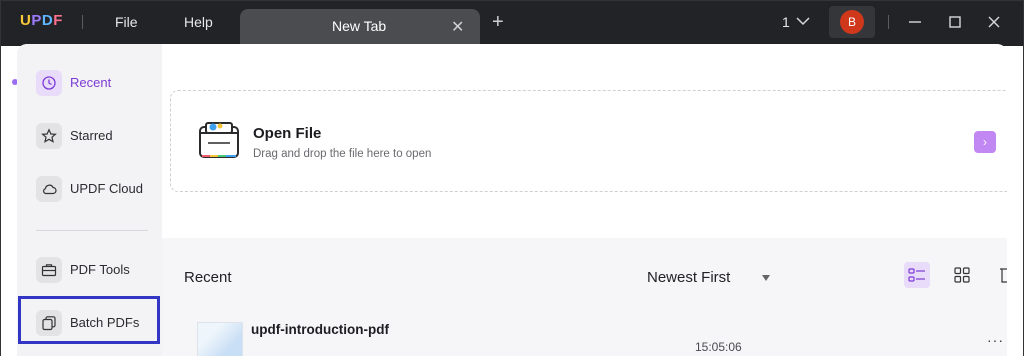 The height and width of the screenshot is (356, 1024). I want to click on menu-file: File, so click(126, 22).